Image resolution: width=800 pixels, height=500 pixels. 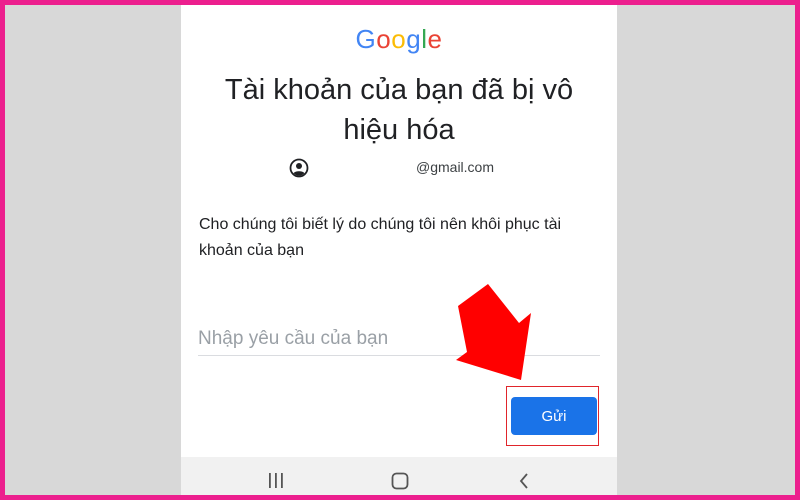 I want to click on logo-letter: e, so click(x=435, y=39).